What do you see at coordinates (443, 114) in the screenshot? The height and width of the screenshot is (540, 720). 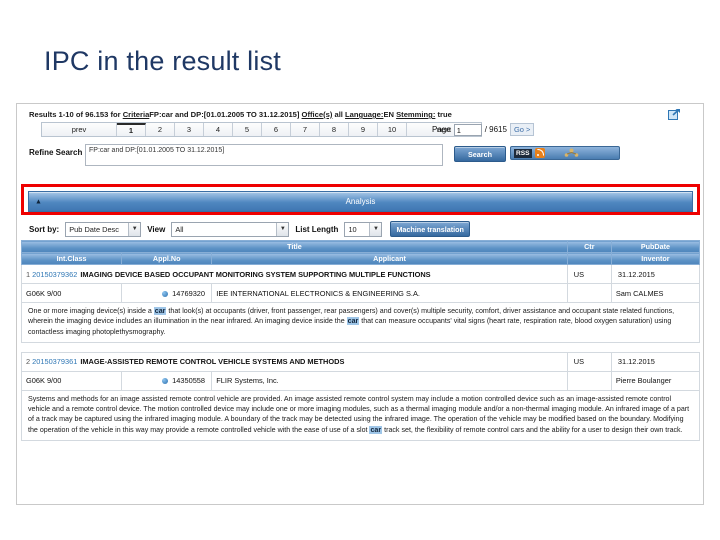 I see `stemming-value: true` at bounding box center [443, 114].